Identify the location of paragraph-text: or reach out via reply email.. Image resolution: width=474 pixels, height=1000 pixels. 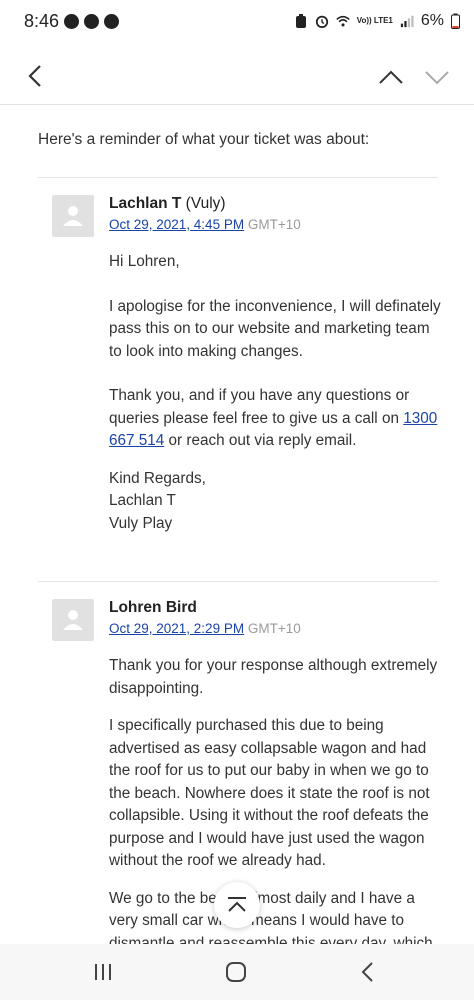
(260, 440).